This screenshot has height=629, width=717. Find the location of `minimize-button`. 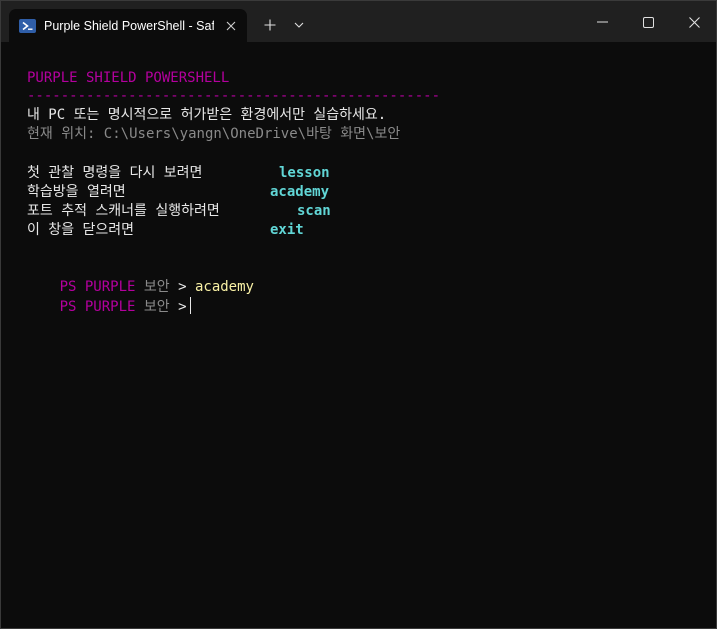

minimize-button is located at coordinates (602, 22).